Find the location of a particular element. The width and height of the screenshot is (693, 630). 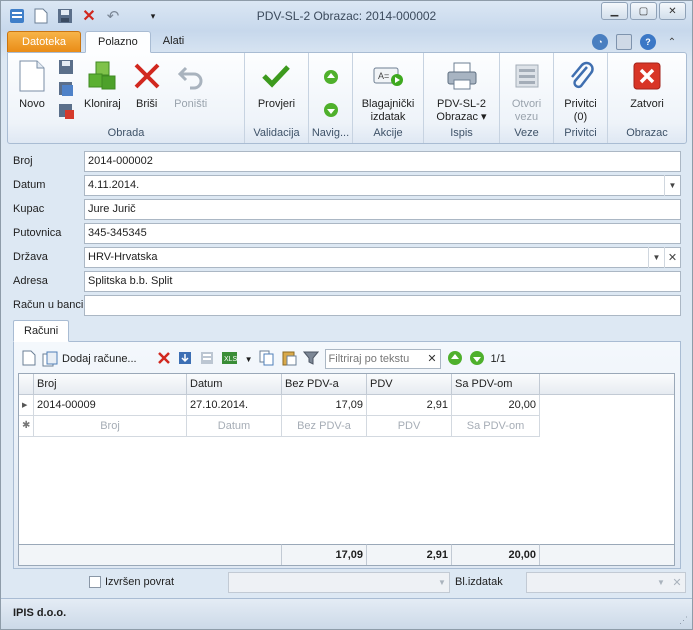

adresa-field: Splitska b.b. Split is located at coordinates (382, 281).